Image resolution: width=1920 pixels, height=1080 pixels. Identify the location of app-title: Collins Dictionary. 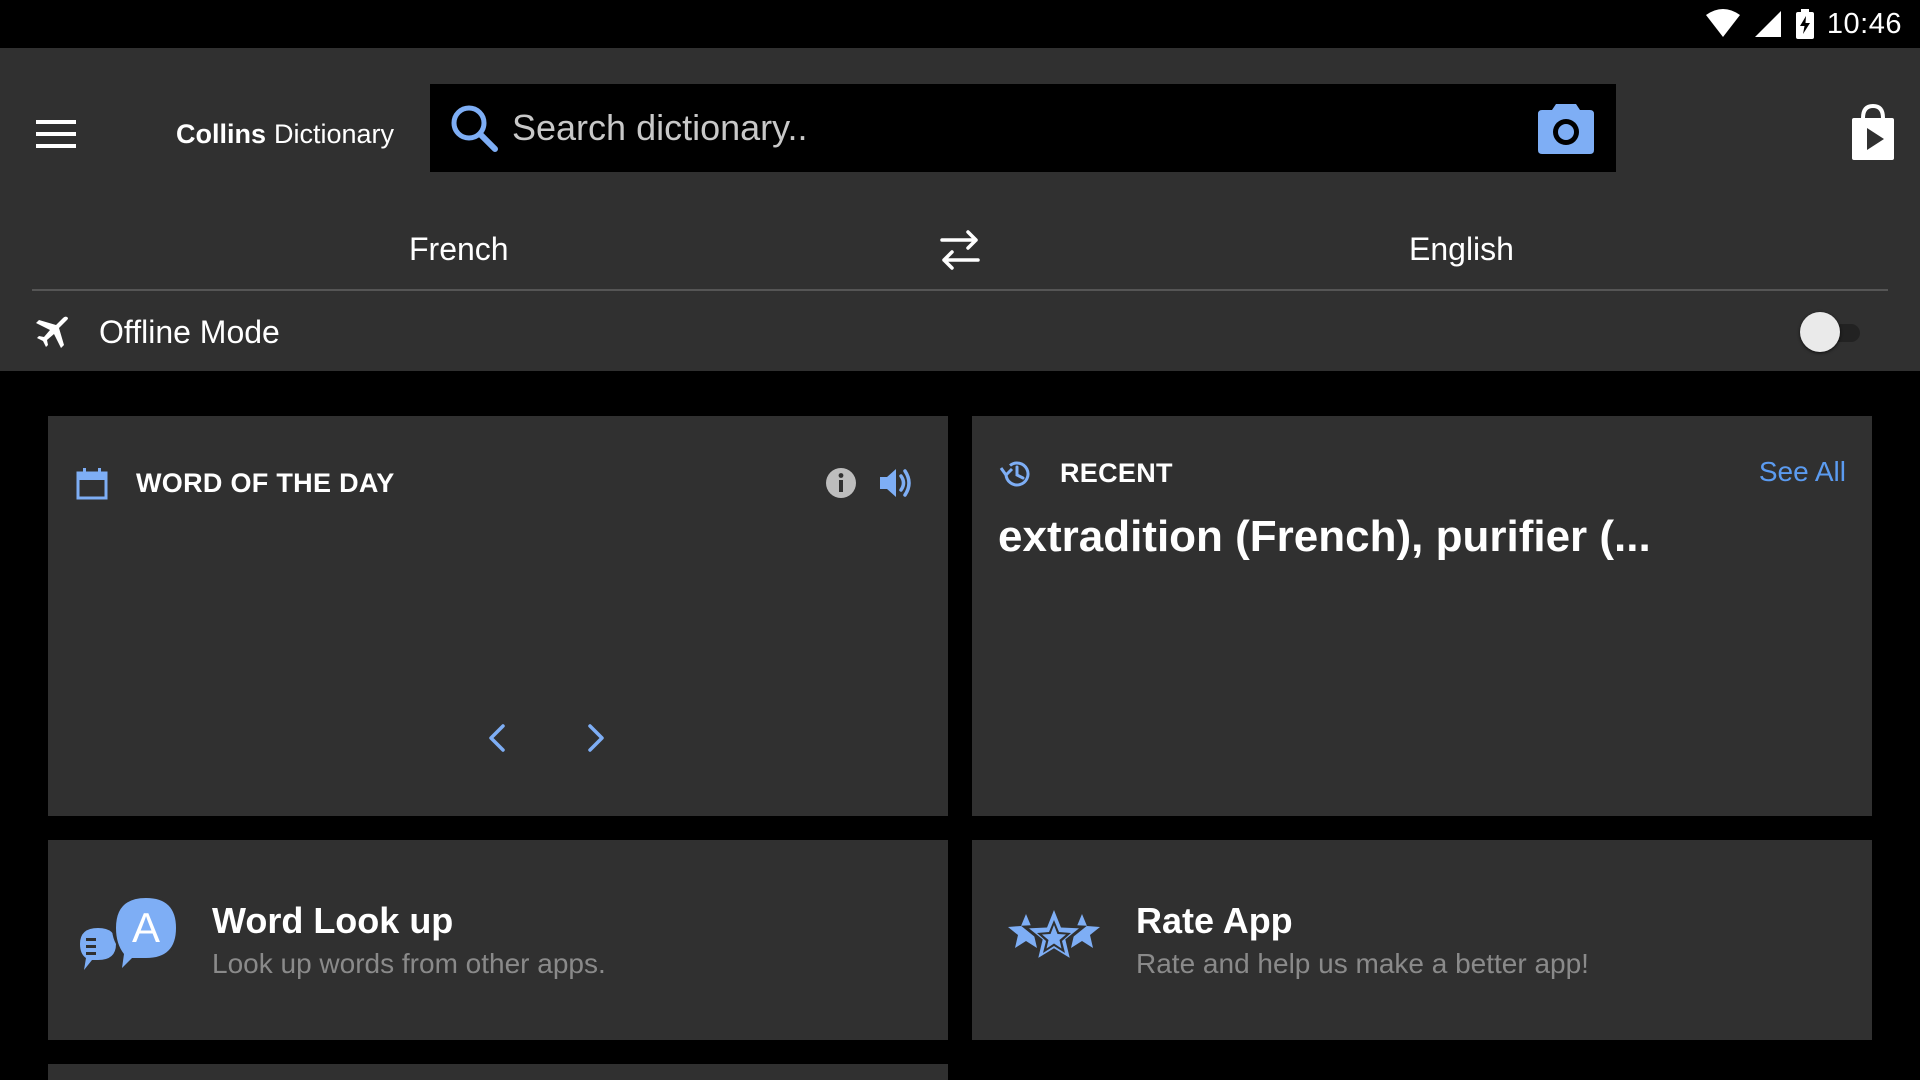
(285, 134).